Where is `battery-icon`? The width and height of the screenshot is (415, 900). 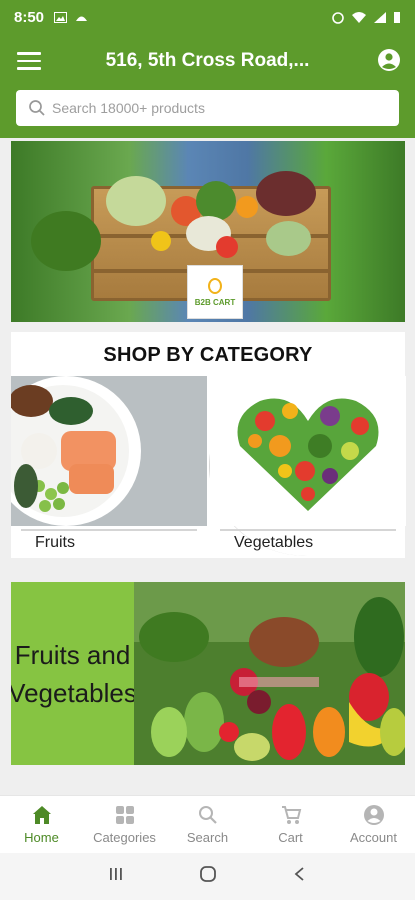
battery-icon is located at coordinates (397, 17).